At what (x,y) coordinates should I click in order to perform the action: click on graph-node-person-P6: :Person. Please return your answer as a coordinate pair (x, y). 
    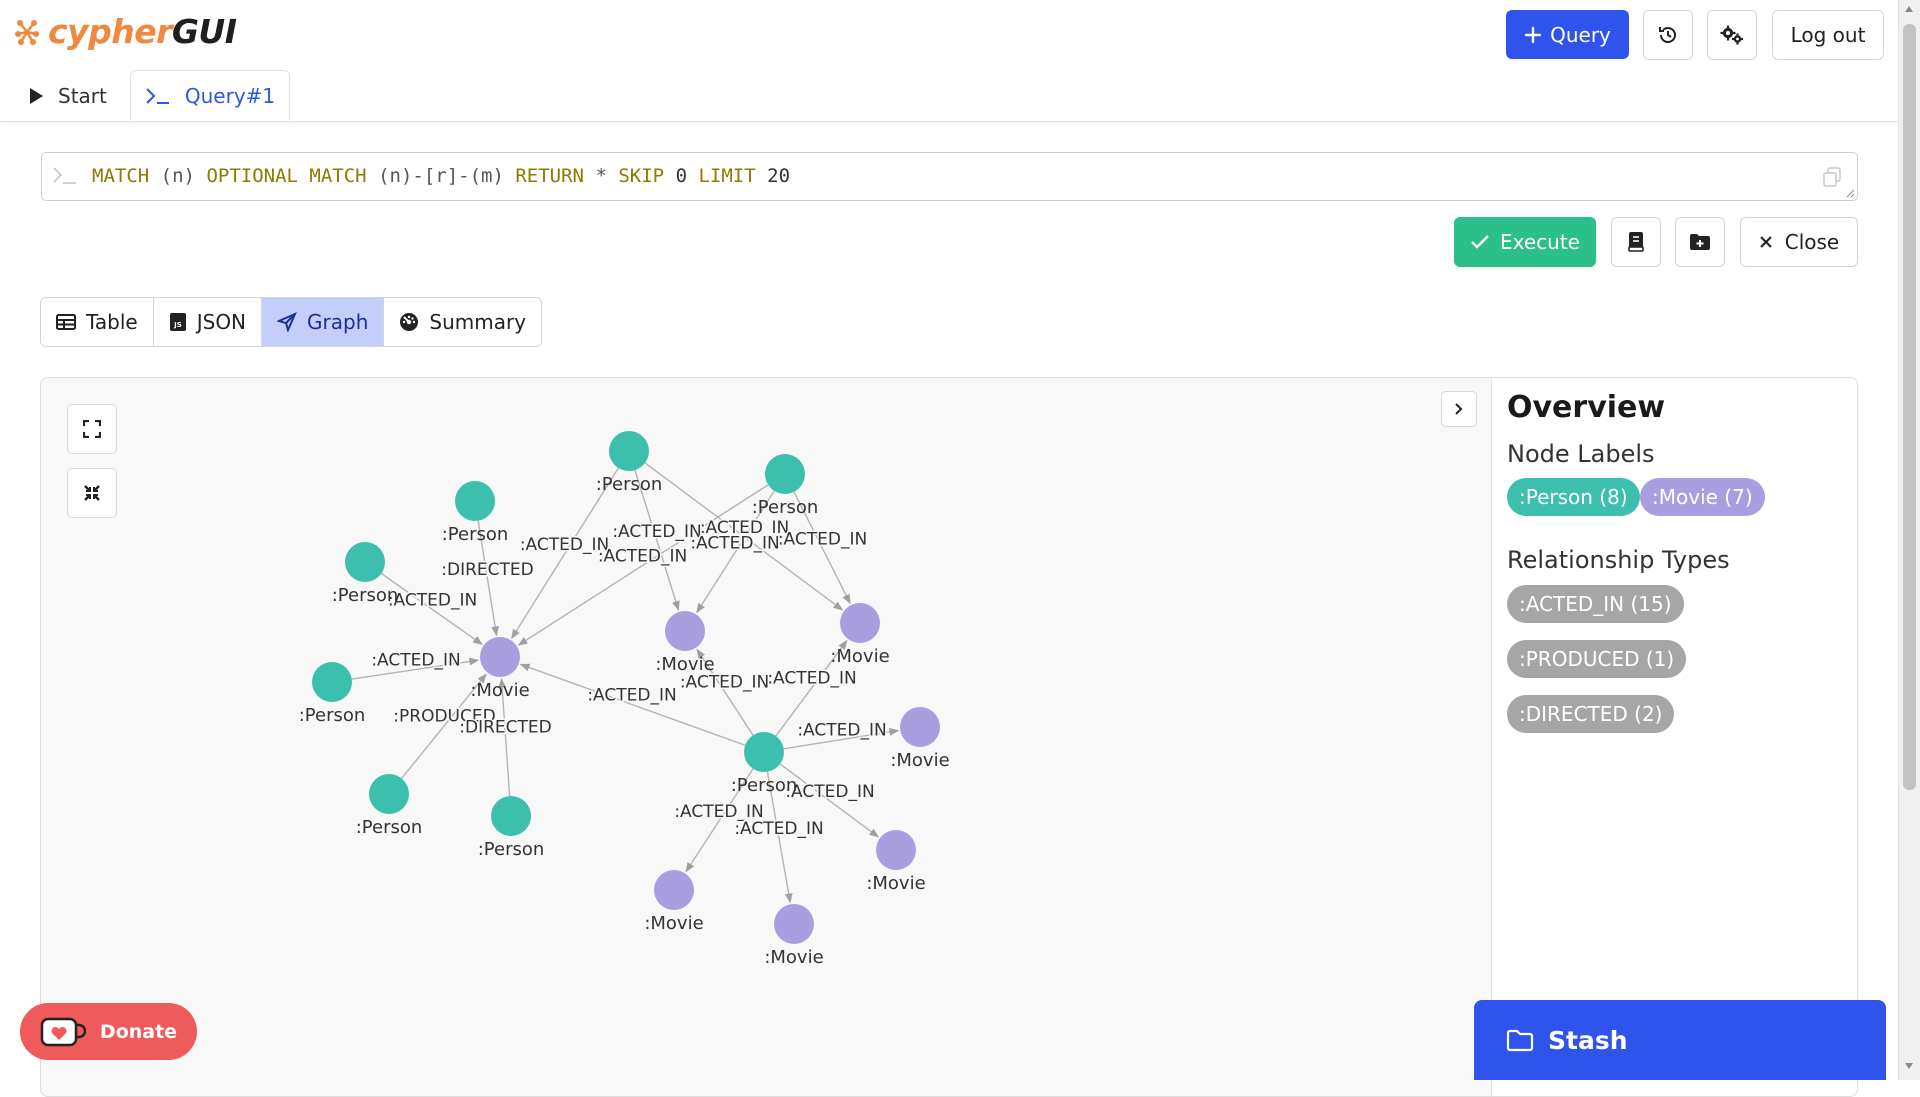
    Looking at the image, I should click on (389, 806).